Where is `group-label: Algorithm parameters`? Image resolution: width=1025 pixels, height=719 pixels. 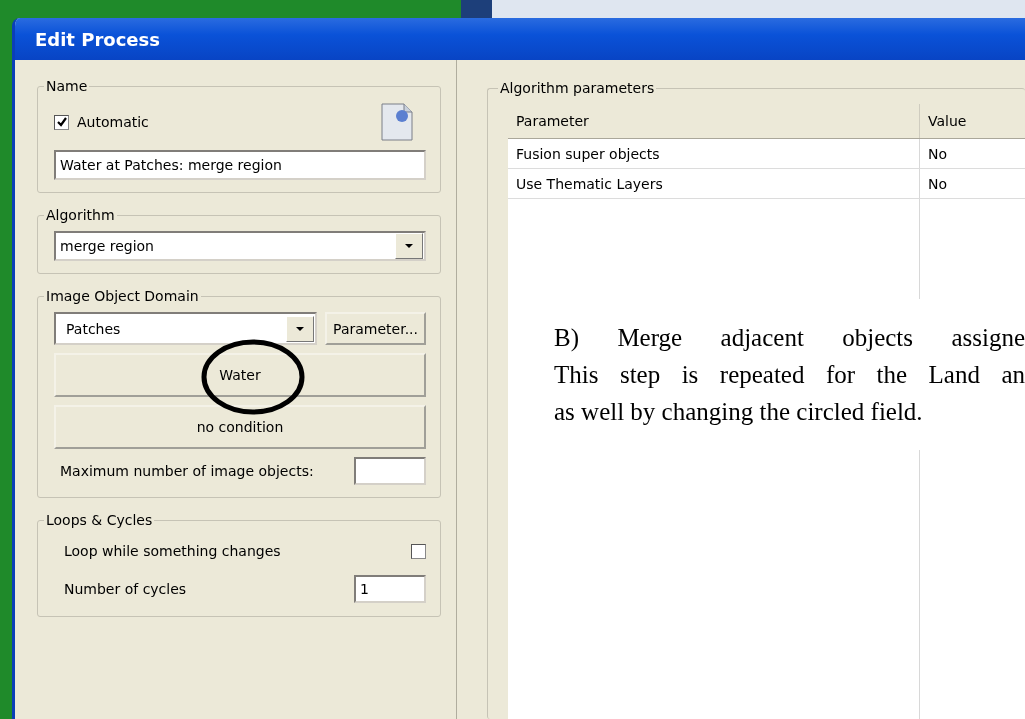 group-label: Algorithm parameters is located at coordinates (577, 88).